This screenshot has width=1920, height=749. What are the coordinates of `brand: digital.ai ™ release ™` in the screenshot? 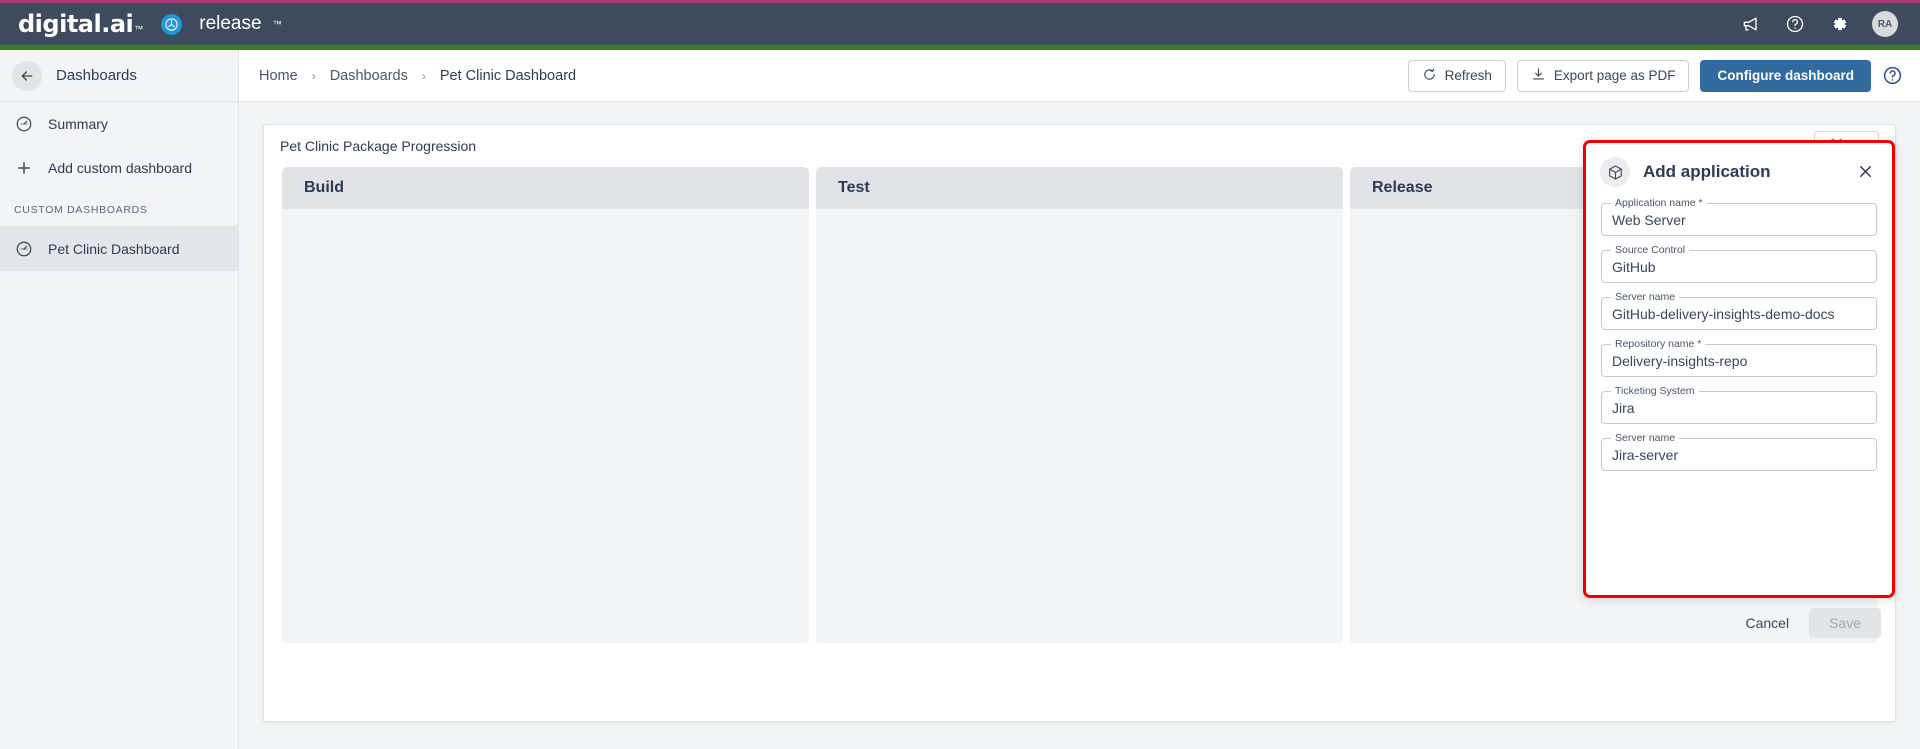 It's located at (141, 24).